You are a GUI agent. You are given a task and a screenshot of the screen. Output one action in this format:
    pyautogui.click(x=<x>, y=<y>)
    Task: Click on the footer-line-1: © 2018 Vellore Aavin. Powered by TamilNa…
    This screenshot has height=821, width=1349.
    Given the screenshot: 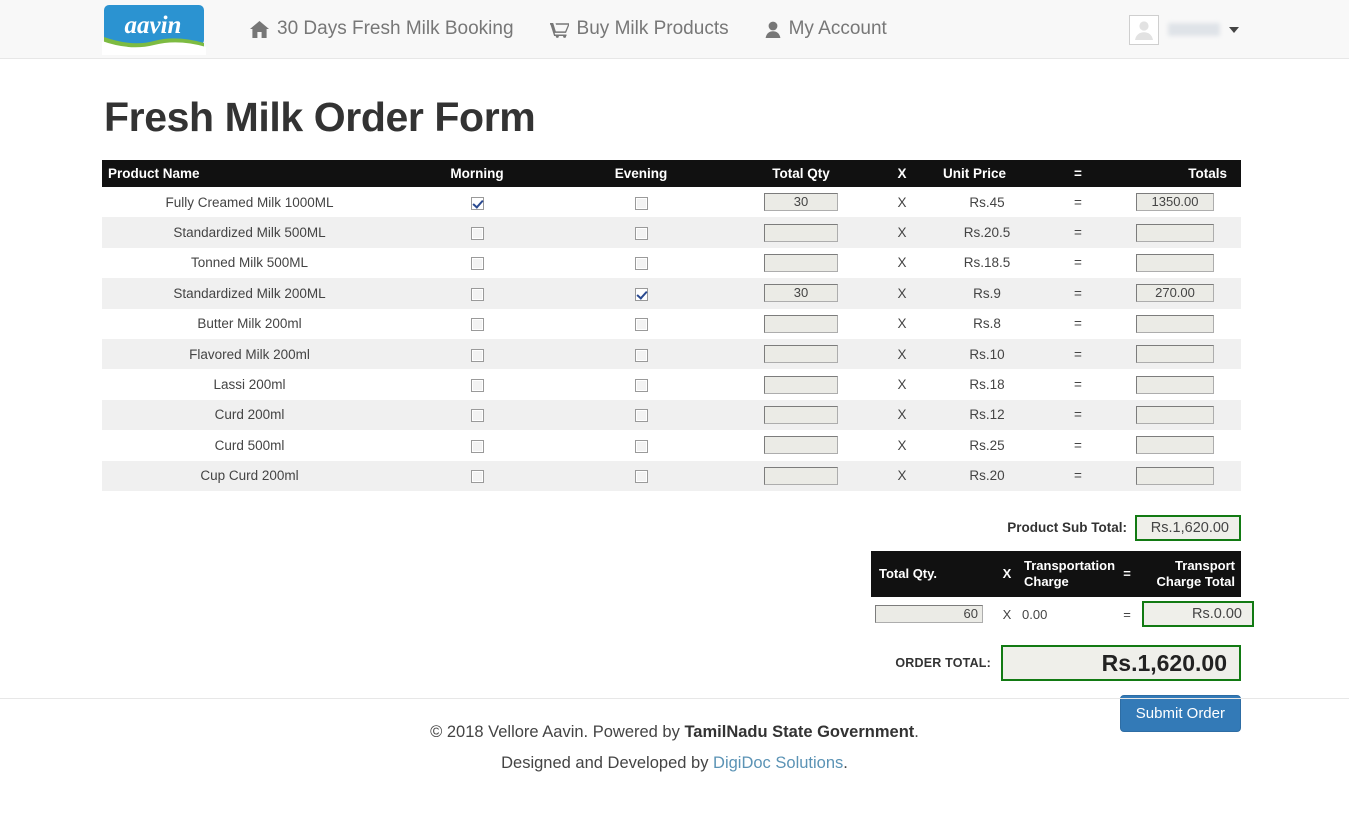 What is the action you would take?
    pyautogui.click(x=674, y=732)
    